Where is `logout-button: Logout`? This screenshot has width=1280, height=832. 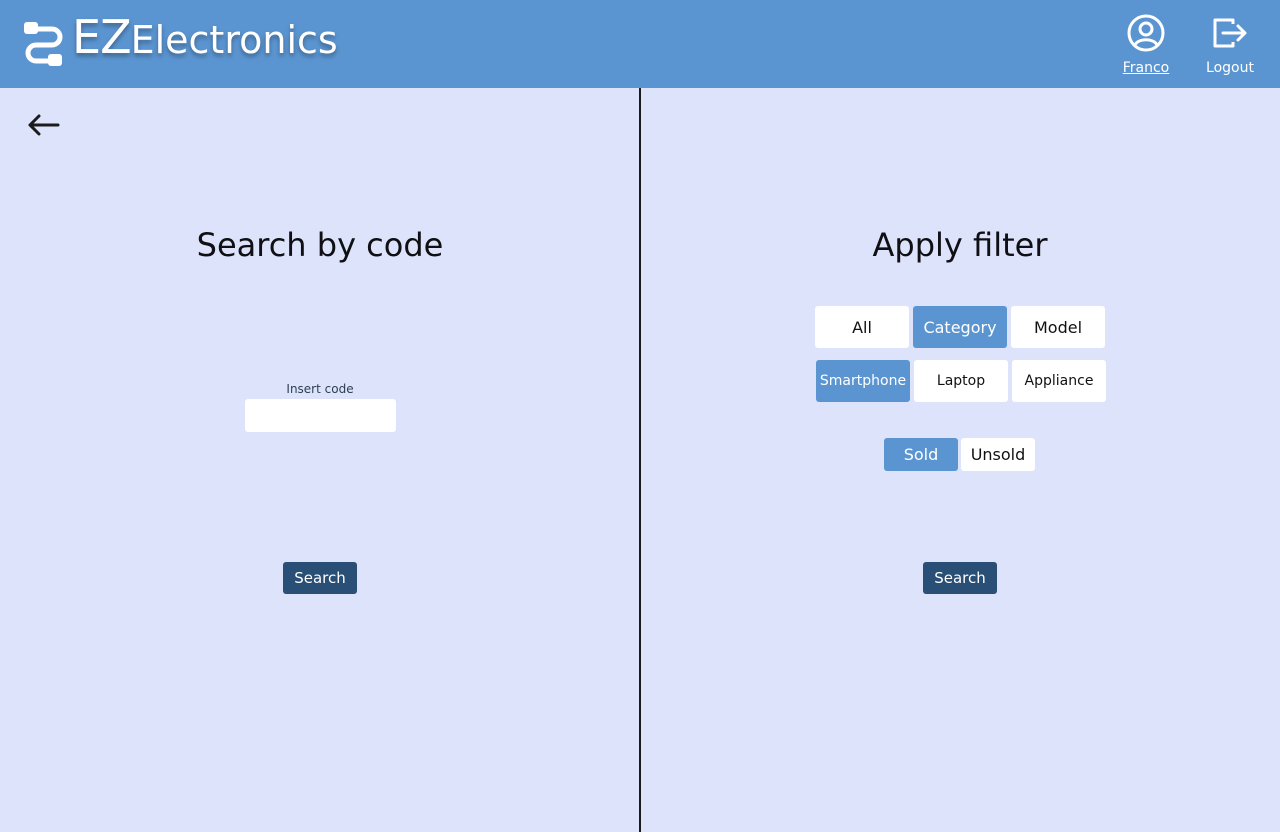
logout-button: Logout is located at coordinates (1230, 45).